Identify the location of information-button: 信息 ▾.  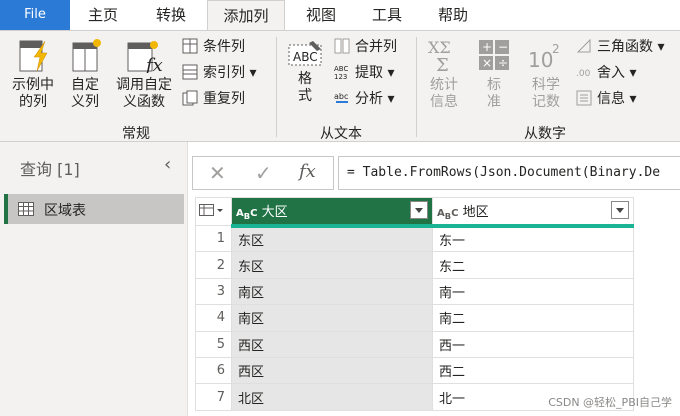
(606, 99).